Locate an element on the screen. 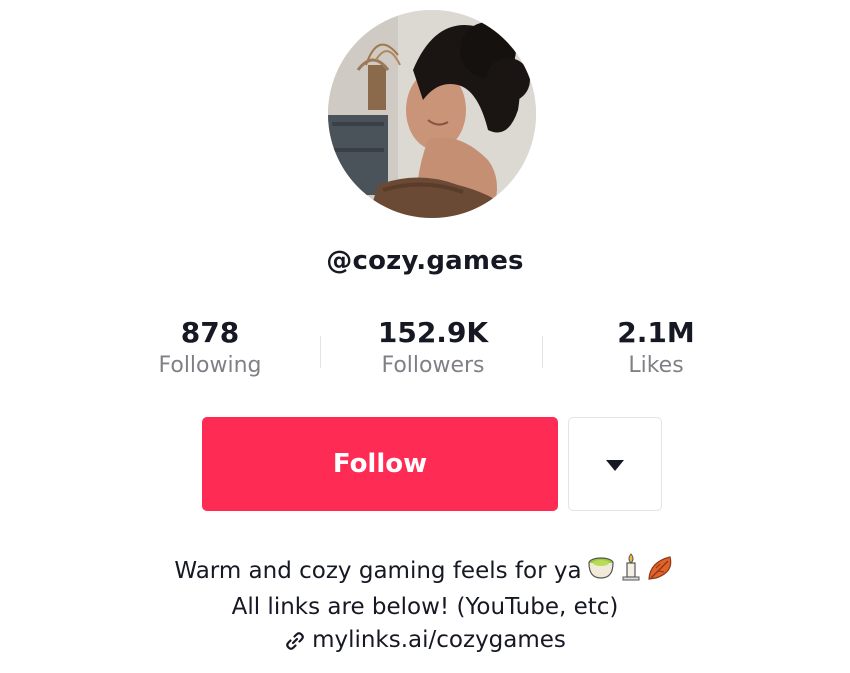 The height and width of the screenshot is (673, 850). stat-following: 878 Following is located at coordinates (210, 348).